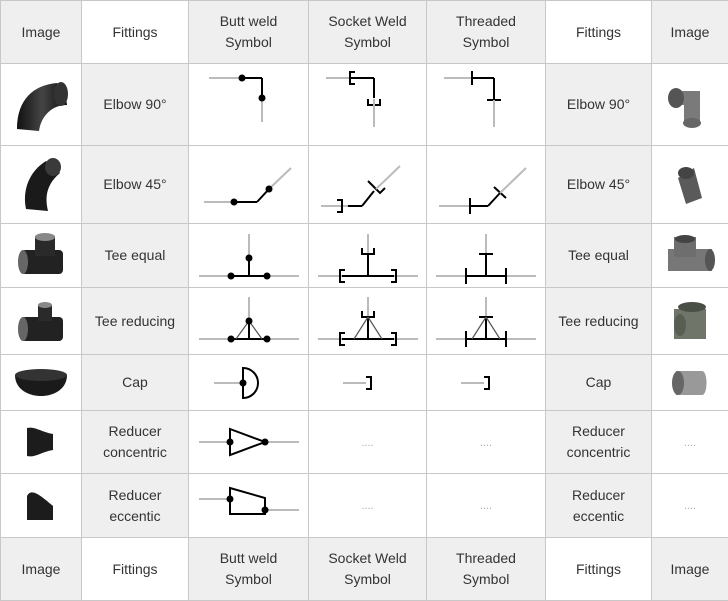 This screenshot has width=728, height=601. I want to click on forged-tee-equal-image, so click(690, 256).